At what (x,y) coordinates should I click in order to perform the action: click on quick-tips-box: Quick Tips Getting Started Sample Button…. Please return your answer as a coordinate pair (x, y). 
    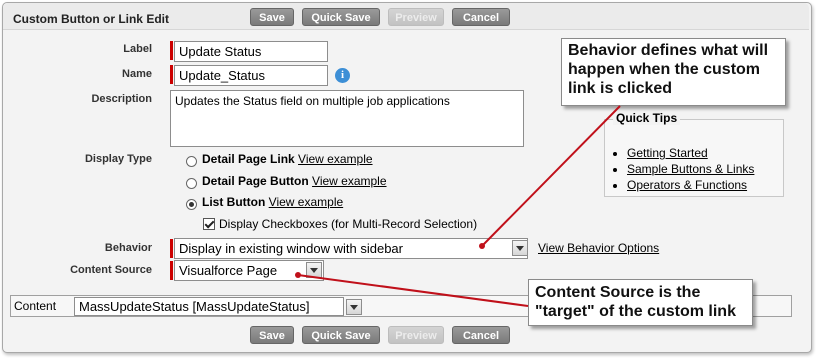
    Looking at the image, I should click on (694, 154).